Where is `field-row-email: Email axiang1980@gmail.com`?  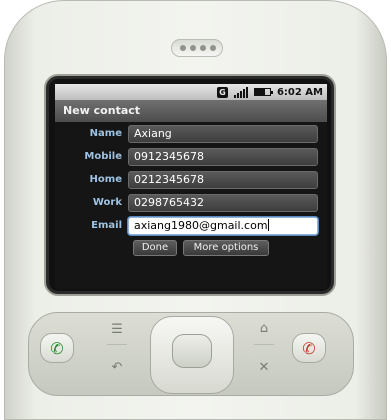
field-row-email: Email axiang1980@gmail.com is located at coordinates (191, 226).